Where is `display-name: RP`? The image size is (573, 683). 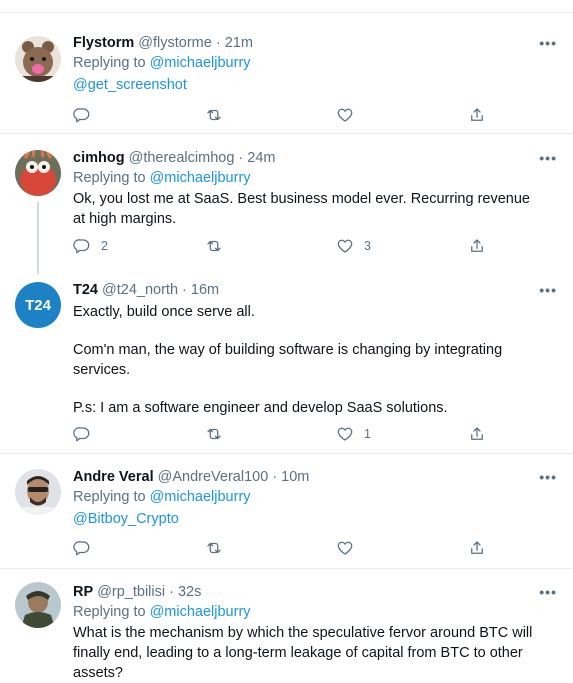 display-name: RP is located at coordinates (83, 592).